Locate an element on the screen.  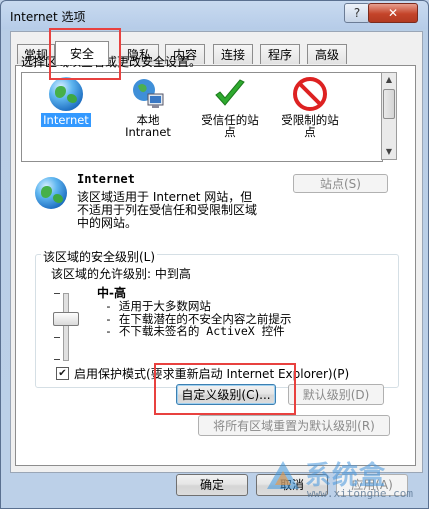
tab-programs: 程序 is located at coordinates (280, 54).